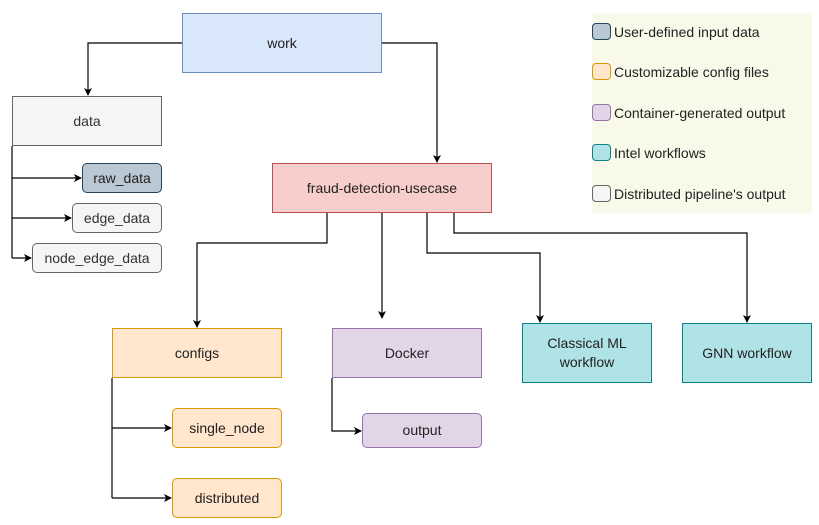  I want to click on edge-work-data, so click(133, 69).